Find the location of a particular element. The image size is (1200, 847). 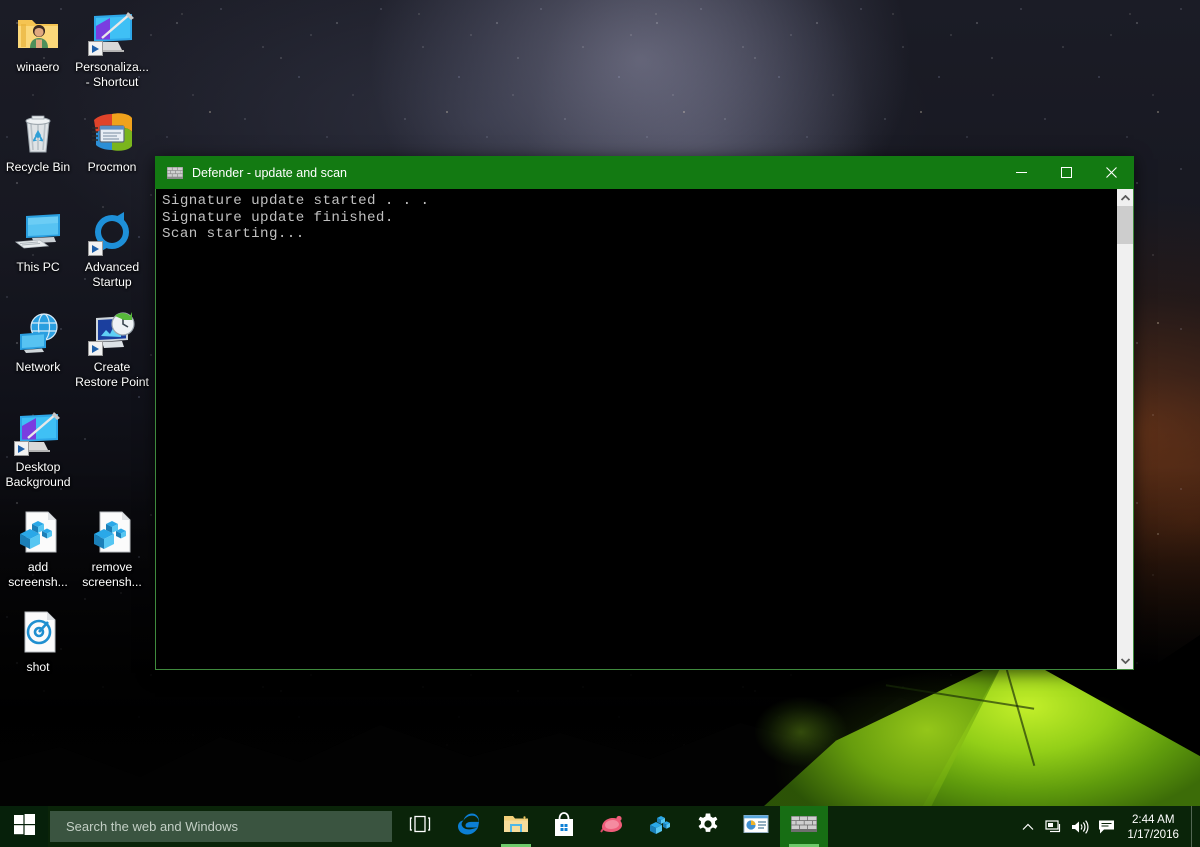

desktop-icon-desktop-background: Desktop Background is located at coordinates (38, 449).